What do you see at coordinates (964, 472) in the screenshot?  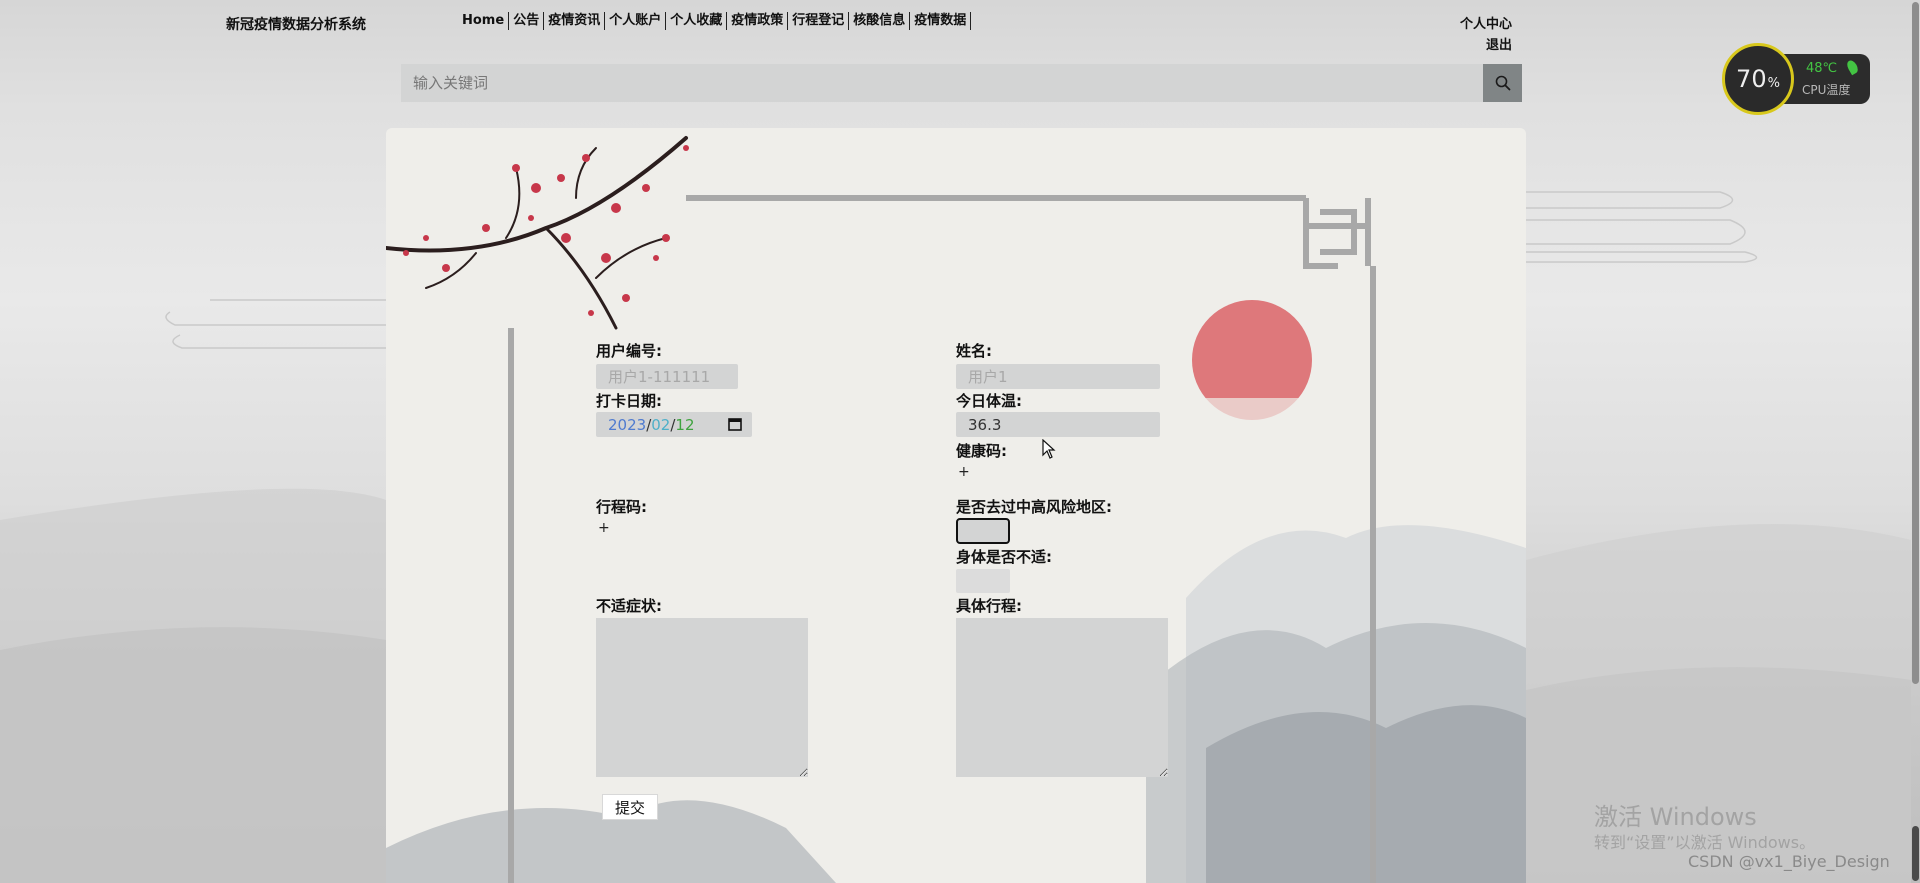 I see `health-code-upload: +` at bounding box center [964, 472].